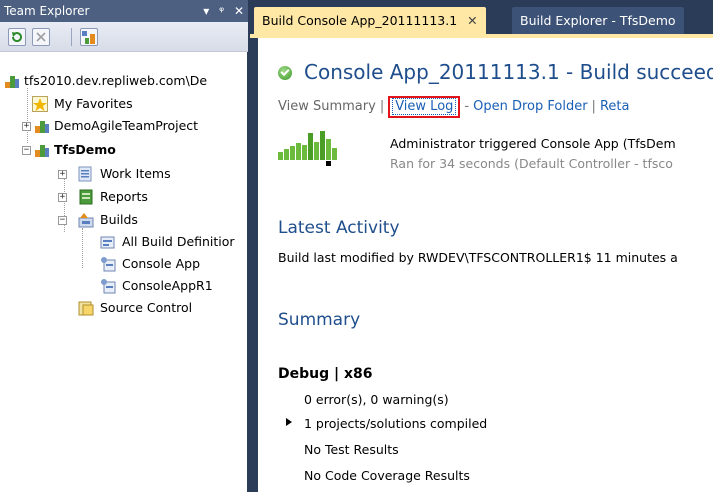 This screenshot has height=492, width=713. I want to click on refresh-button, so click(17, 37).